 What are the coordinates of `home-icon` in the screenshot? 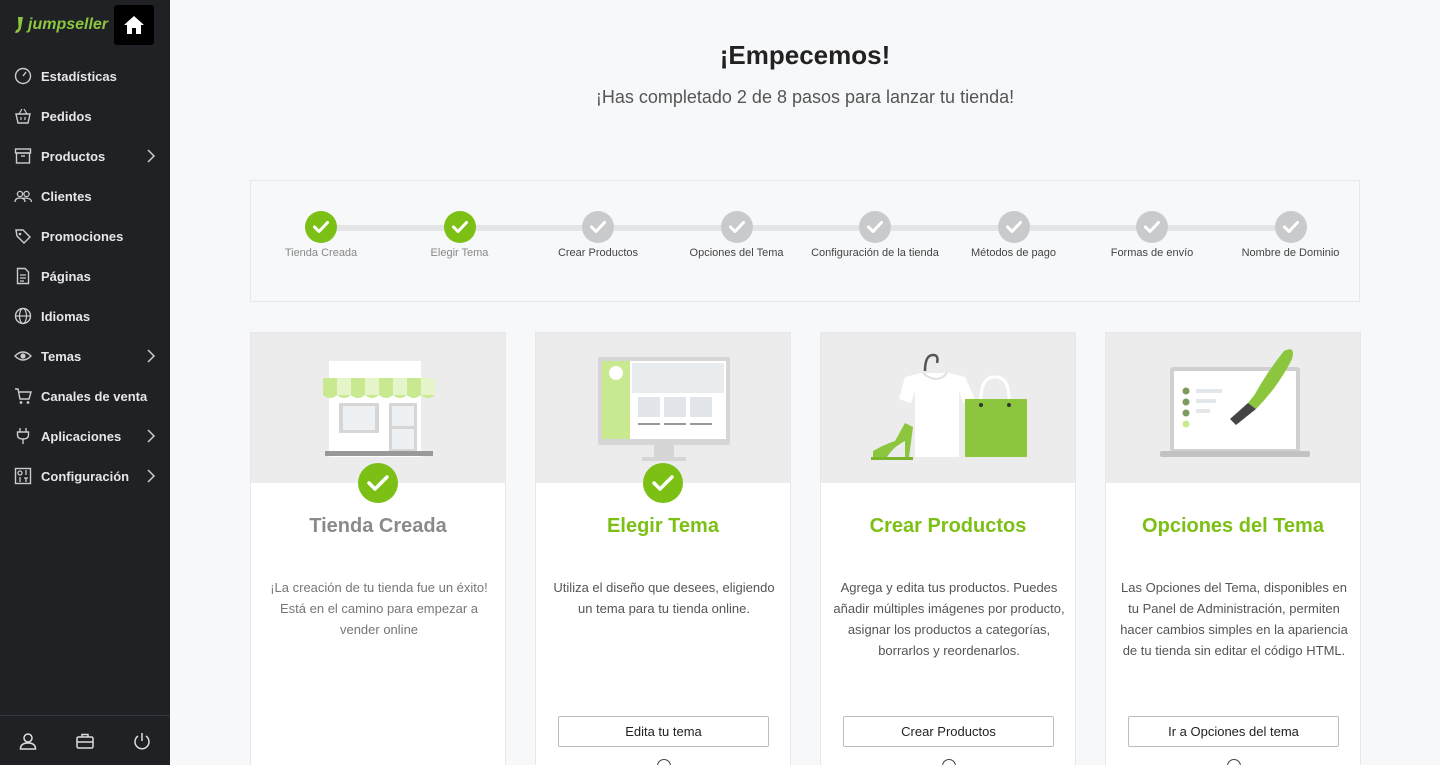 It's located at (134, 25).